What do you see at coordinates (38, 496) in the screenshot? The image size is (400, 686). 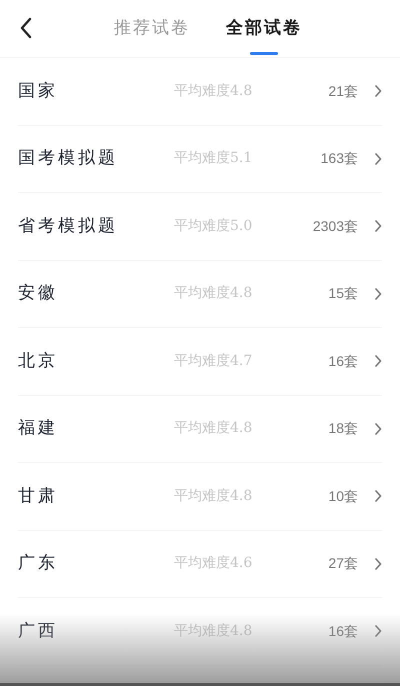 I see `category-name: 甘肃` at bounding box center [38, 496].